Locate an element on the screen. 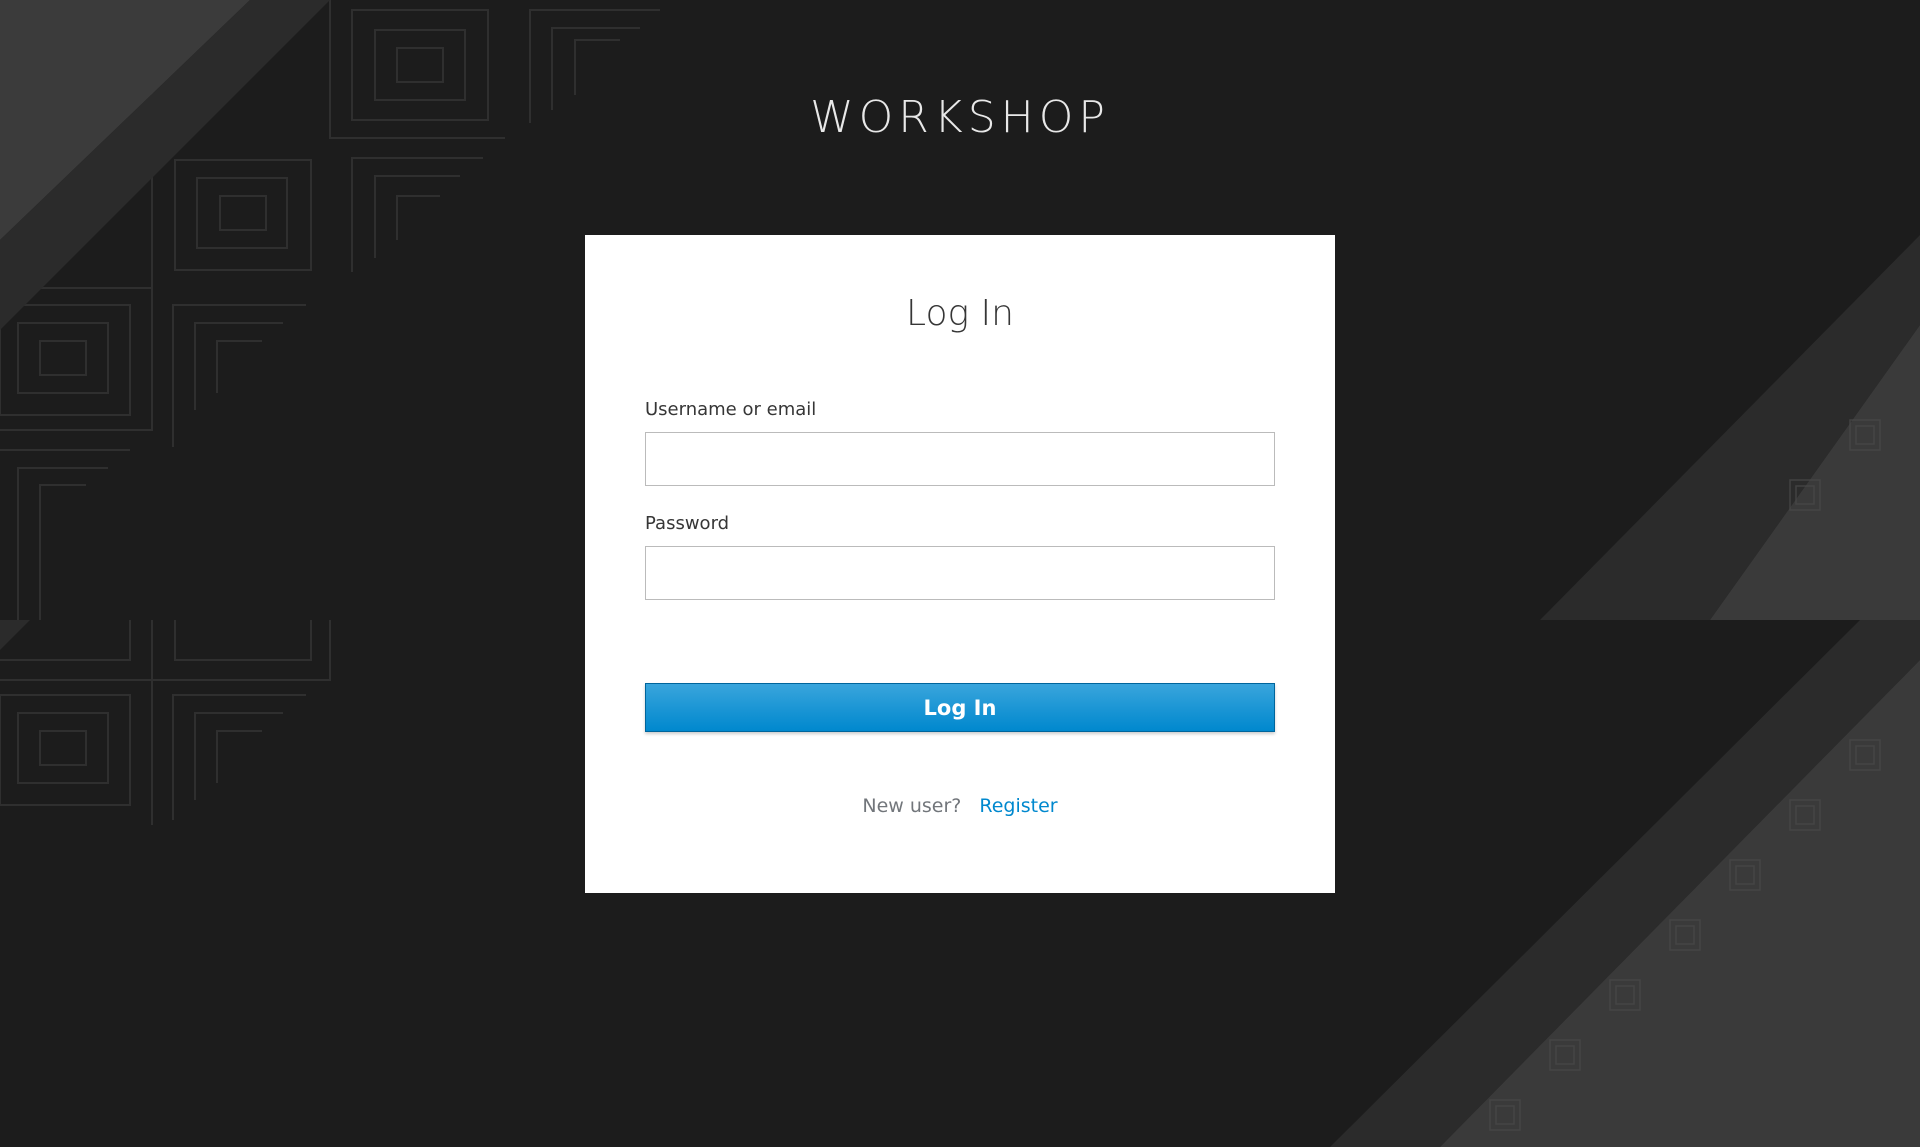 The image size is (1920, 1147). username-input is located at coordinates (960, 459).